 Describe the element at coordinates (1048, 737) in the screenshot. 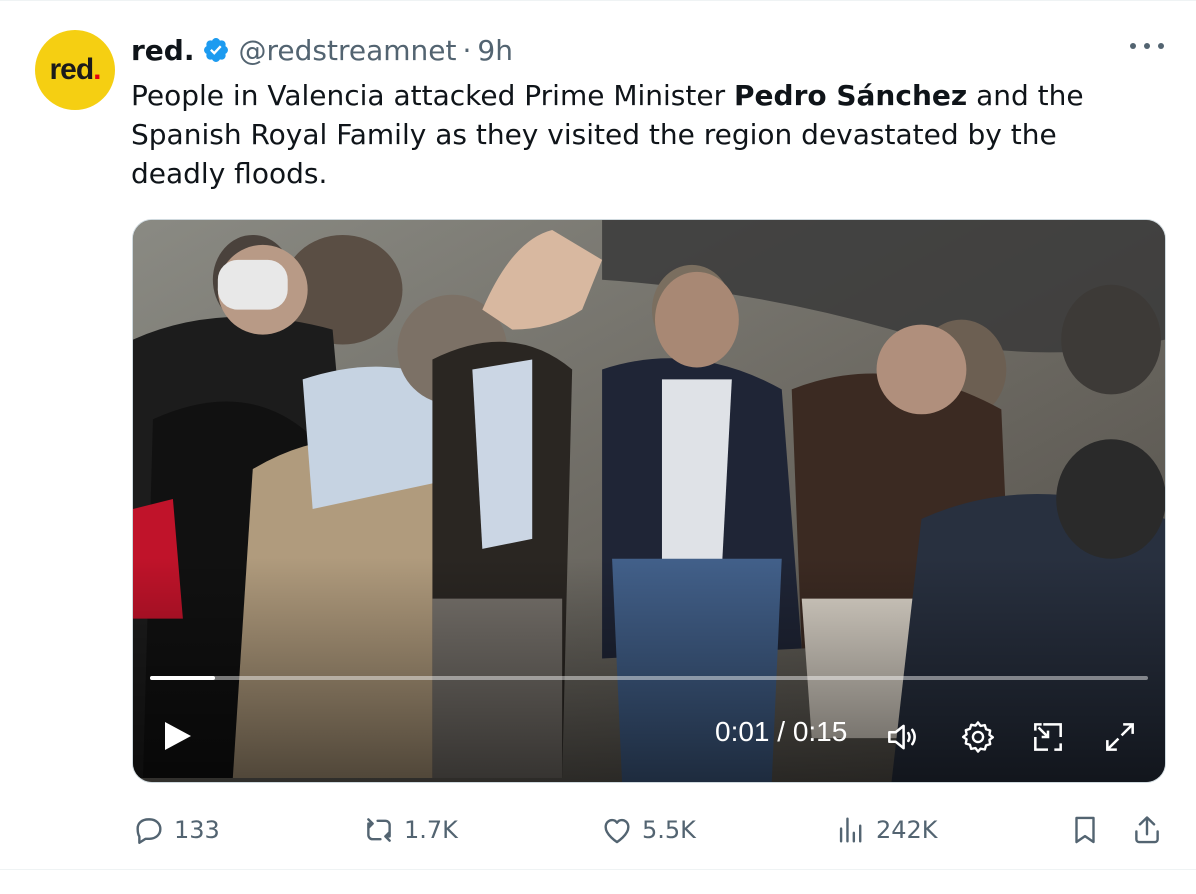

I see `dock-icon` at that location.